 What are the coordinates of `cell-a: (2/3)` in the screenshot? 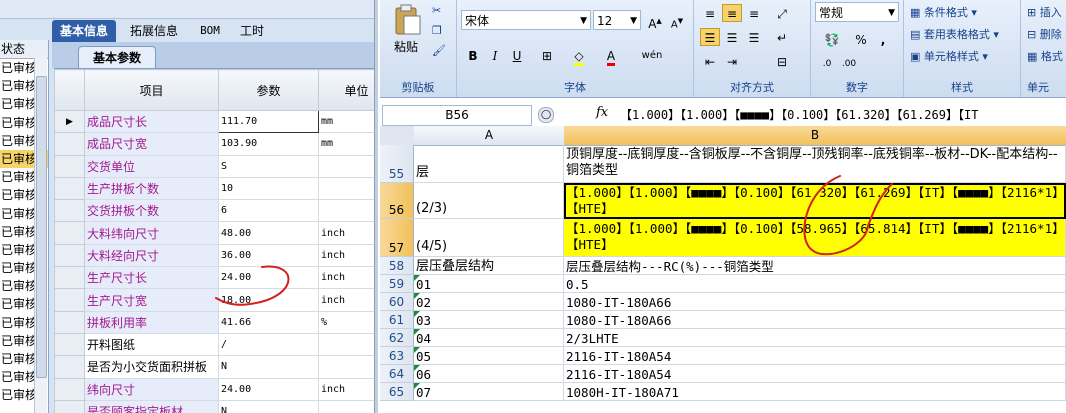 It's located at (489, 201).